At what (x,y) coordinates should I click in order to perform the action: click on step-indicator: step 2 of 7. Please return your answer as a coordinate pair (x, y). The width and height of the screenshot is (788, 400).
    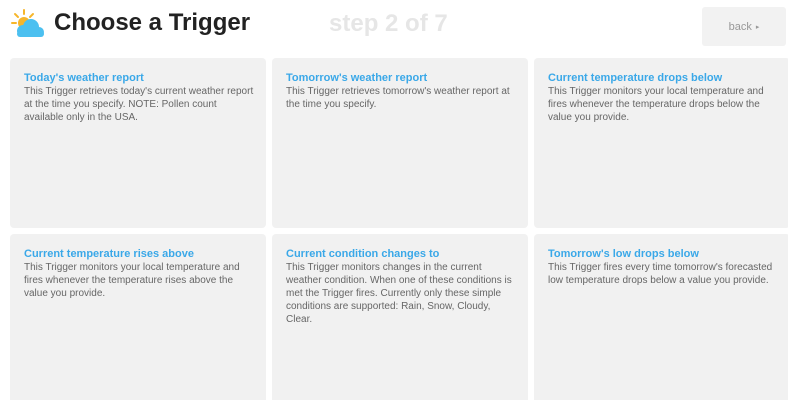
    Looking at the image, I should click on (388, 23).